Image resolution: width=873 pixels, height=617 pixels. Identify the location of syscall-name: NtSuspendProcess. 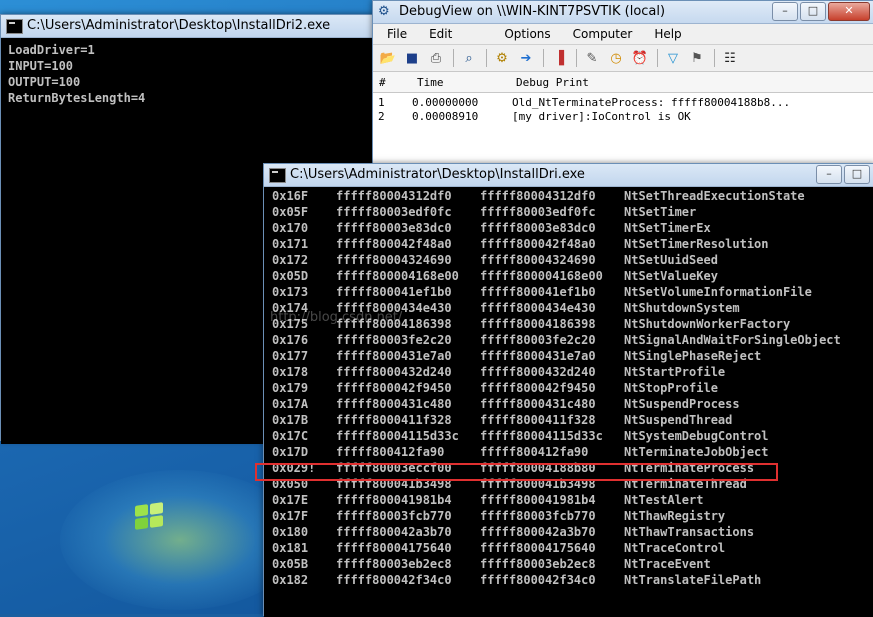
(682, 404).